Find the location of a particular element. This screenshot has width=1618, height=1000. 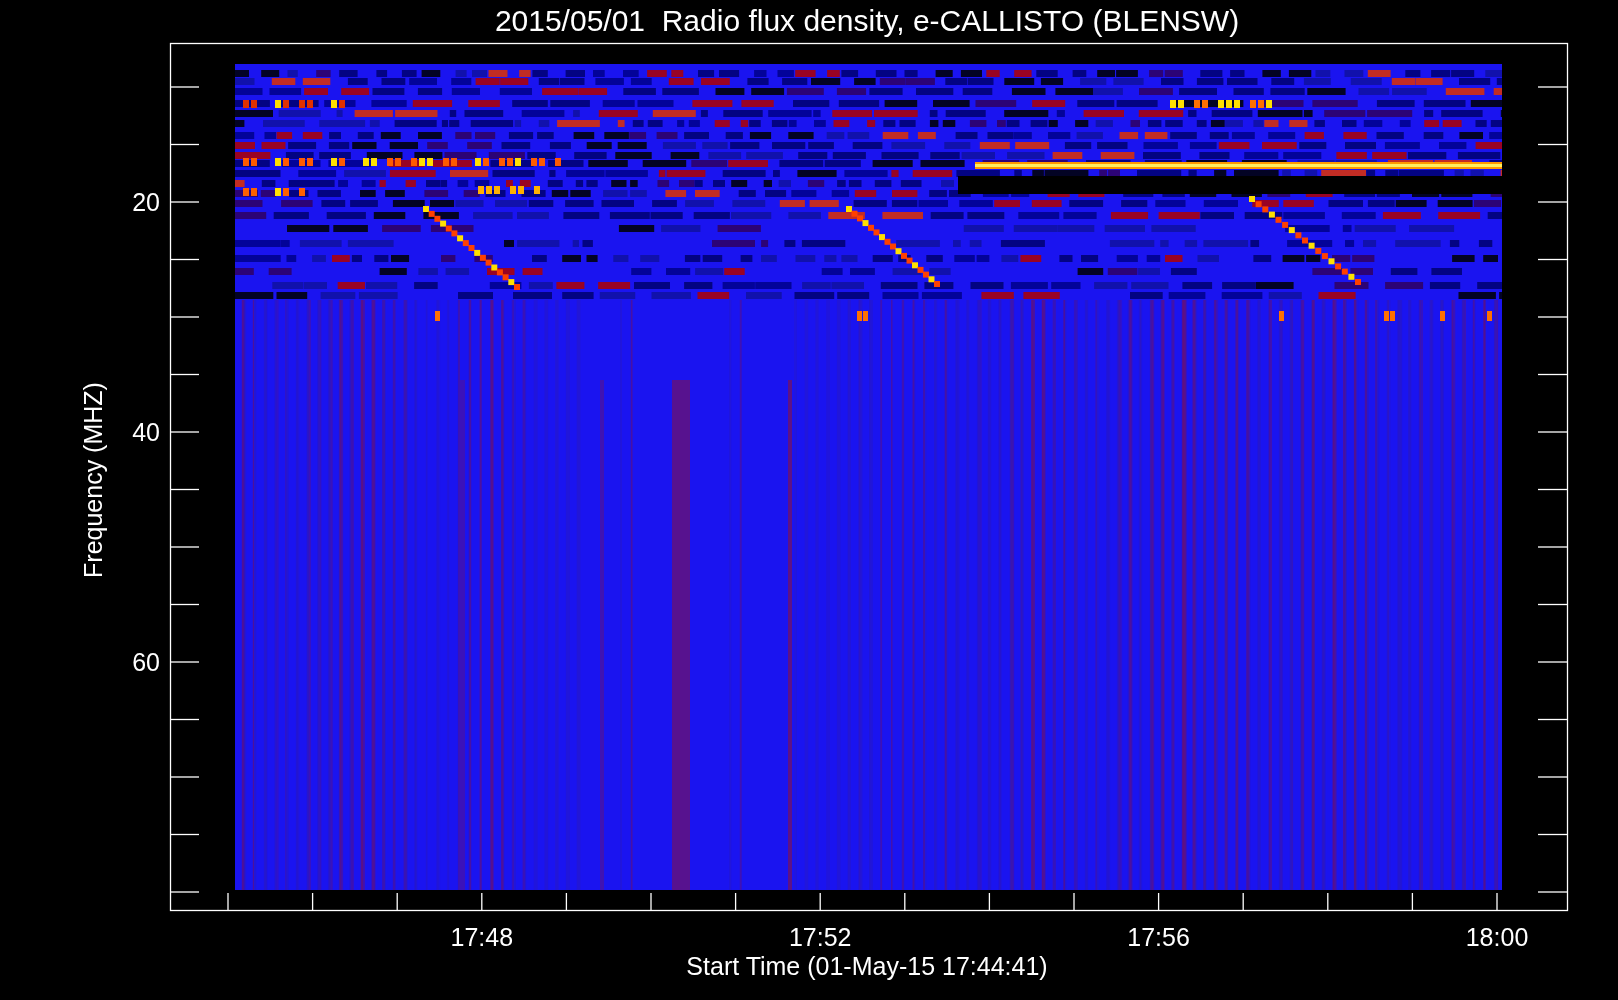

y-axis-label: Frequency (MHZ) is located at coordinates (93, 480).